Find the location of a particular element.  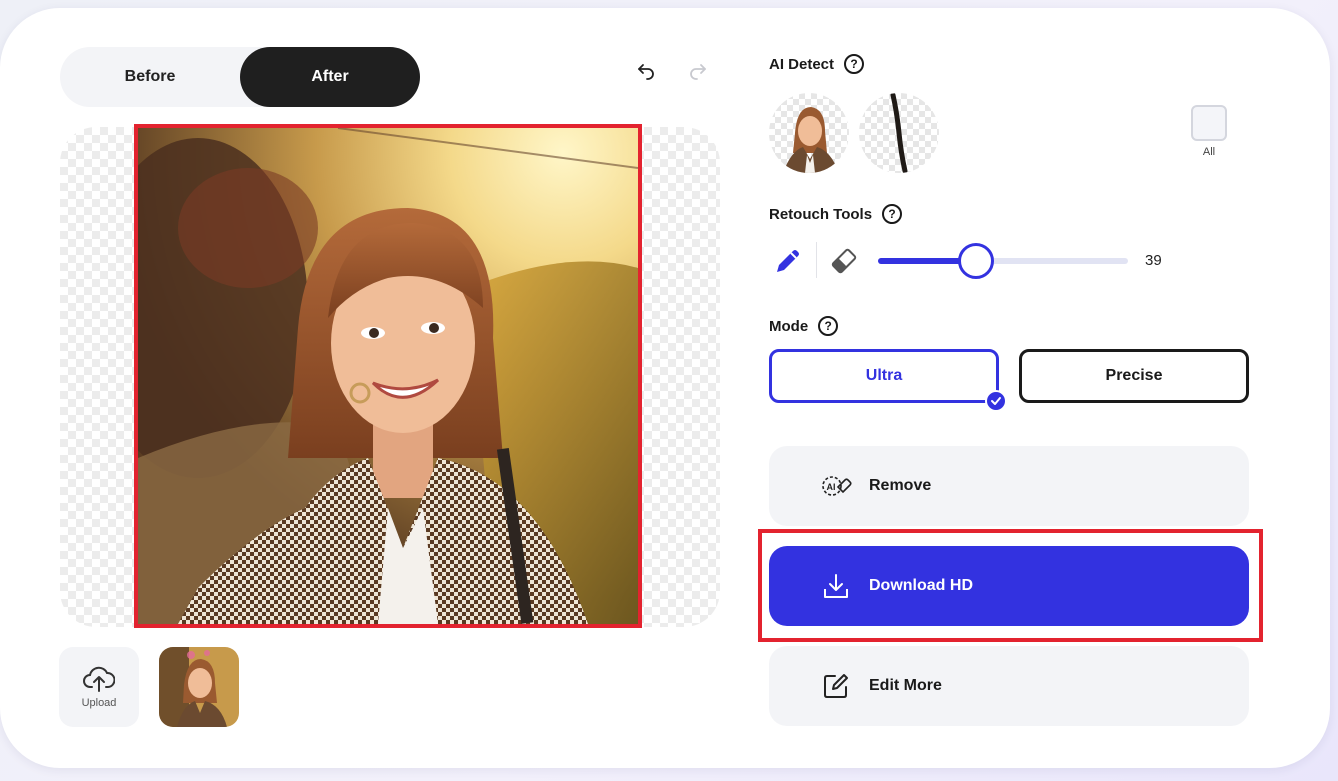

mode-ultra-button: Ultra is located at coordinates (884, 376).